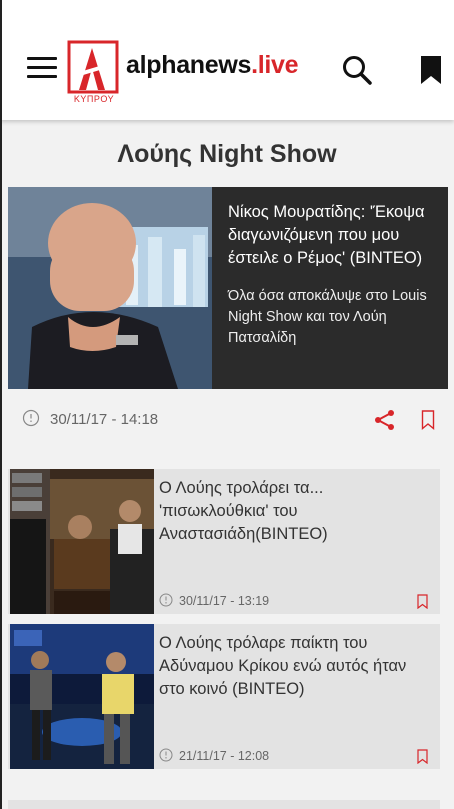 Image resolution: width=454 pixels, height=809 pixels. Describe the element at coordinates (224, 756) in the screenshot. I see `article-date: 21/11/17 - 12:08` at that location.